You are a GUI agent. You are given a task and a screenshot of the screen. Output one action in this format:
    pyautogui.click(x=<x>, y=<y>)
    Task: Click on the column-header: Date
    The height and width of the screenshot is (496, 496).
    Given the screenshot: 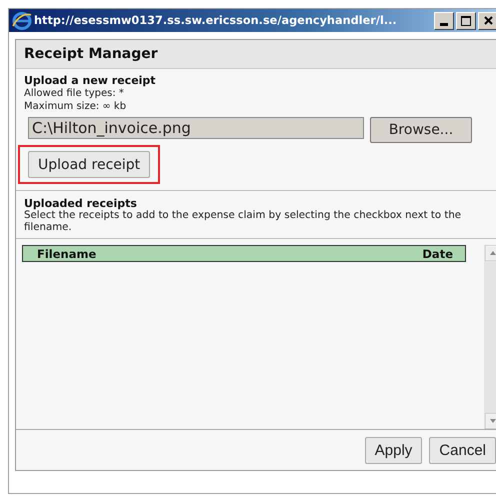 What is the action you would take?
    pyautogui.click(x=437, y=253)
    